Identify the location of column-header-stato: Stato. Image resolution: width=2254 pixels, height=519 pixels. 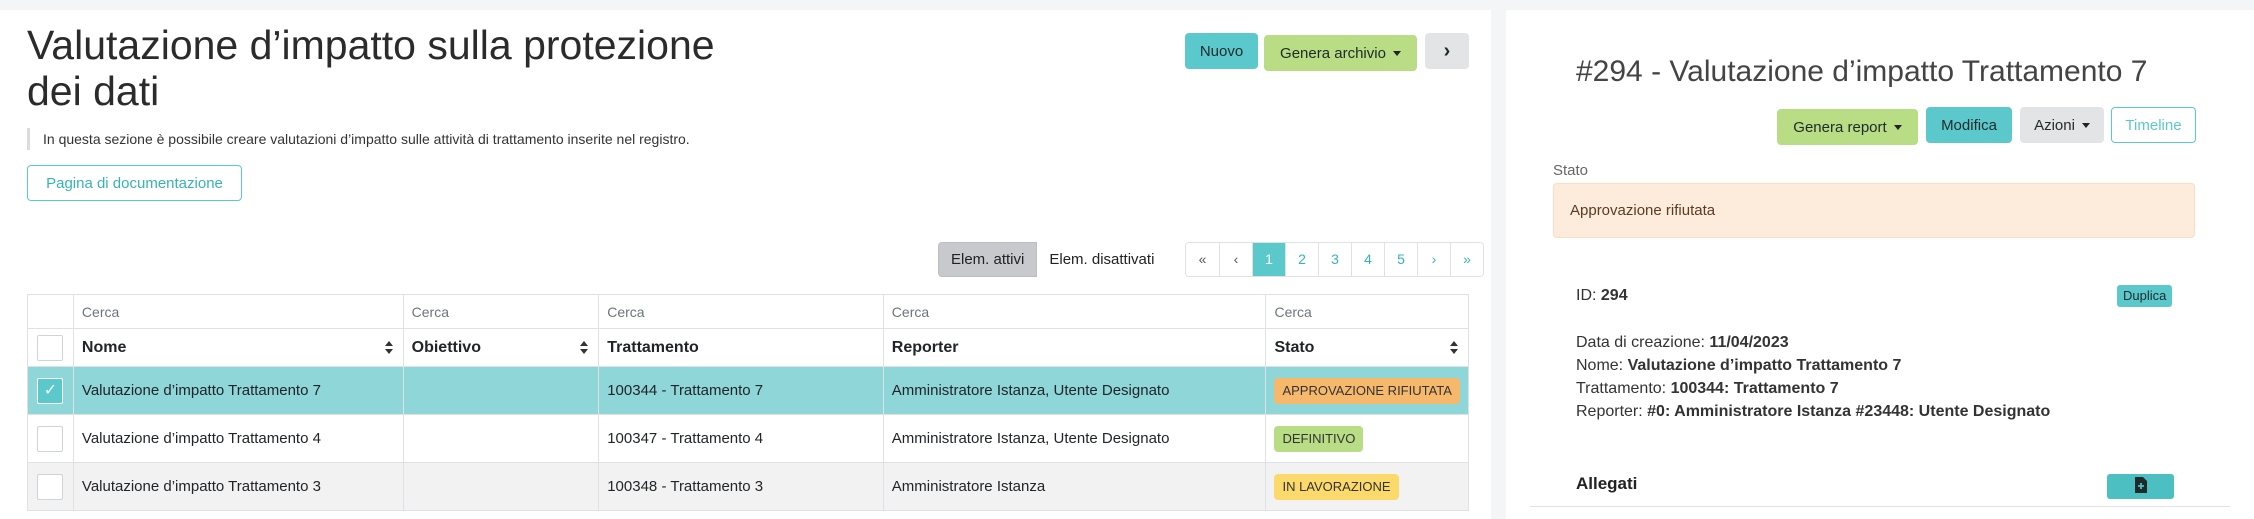
(1367, 347).